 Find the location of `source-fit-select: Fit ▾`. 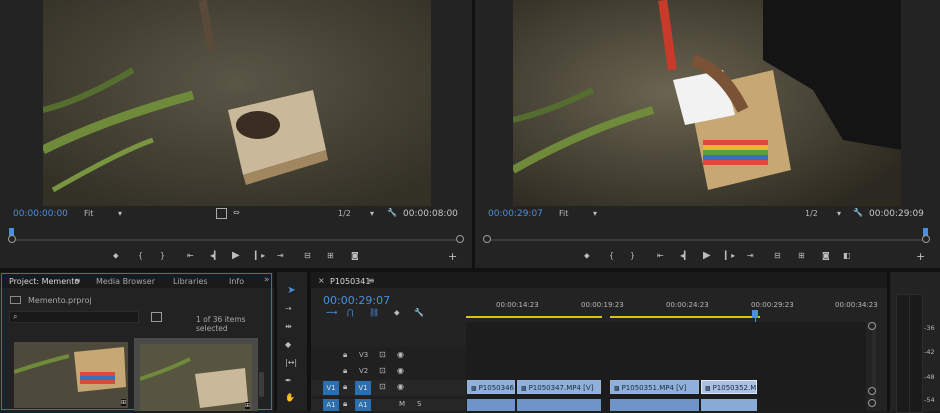

source-fit-select: Fit ▾ is located at coordinates (103, 214).